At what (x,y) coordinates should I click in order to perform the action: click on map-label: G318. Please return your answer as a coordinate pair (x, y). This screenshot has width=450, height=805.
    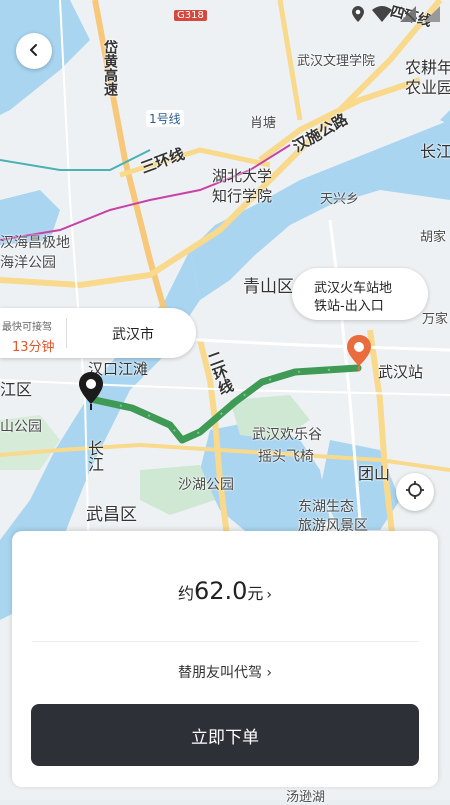
    Looking at the image, I should click on (190, 15).